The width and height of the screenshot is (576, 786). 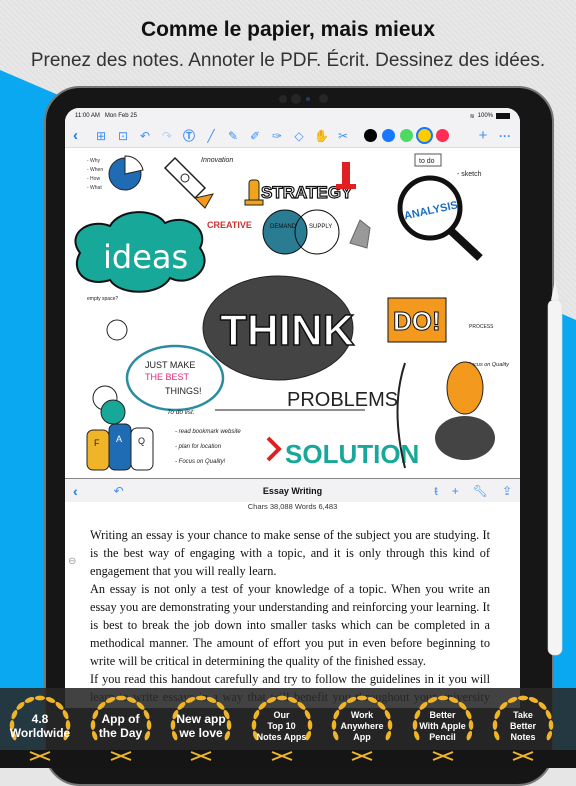 What do you see at coordinates (283, 227) in the screenshot?
I see `demand-label: DEMAND` at bounding box center [283, 227].